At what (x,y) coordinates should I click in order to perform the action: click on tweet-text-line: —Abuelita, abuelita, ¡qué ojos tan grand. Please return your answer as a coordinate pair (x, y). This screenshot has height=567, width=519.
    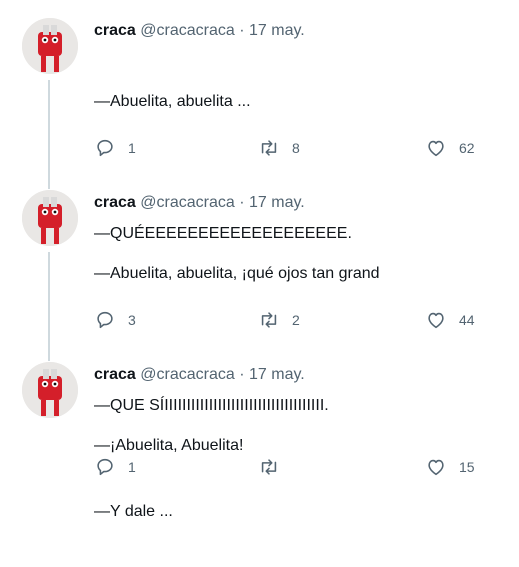
    Looking at the image, I should click on (237, 273).